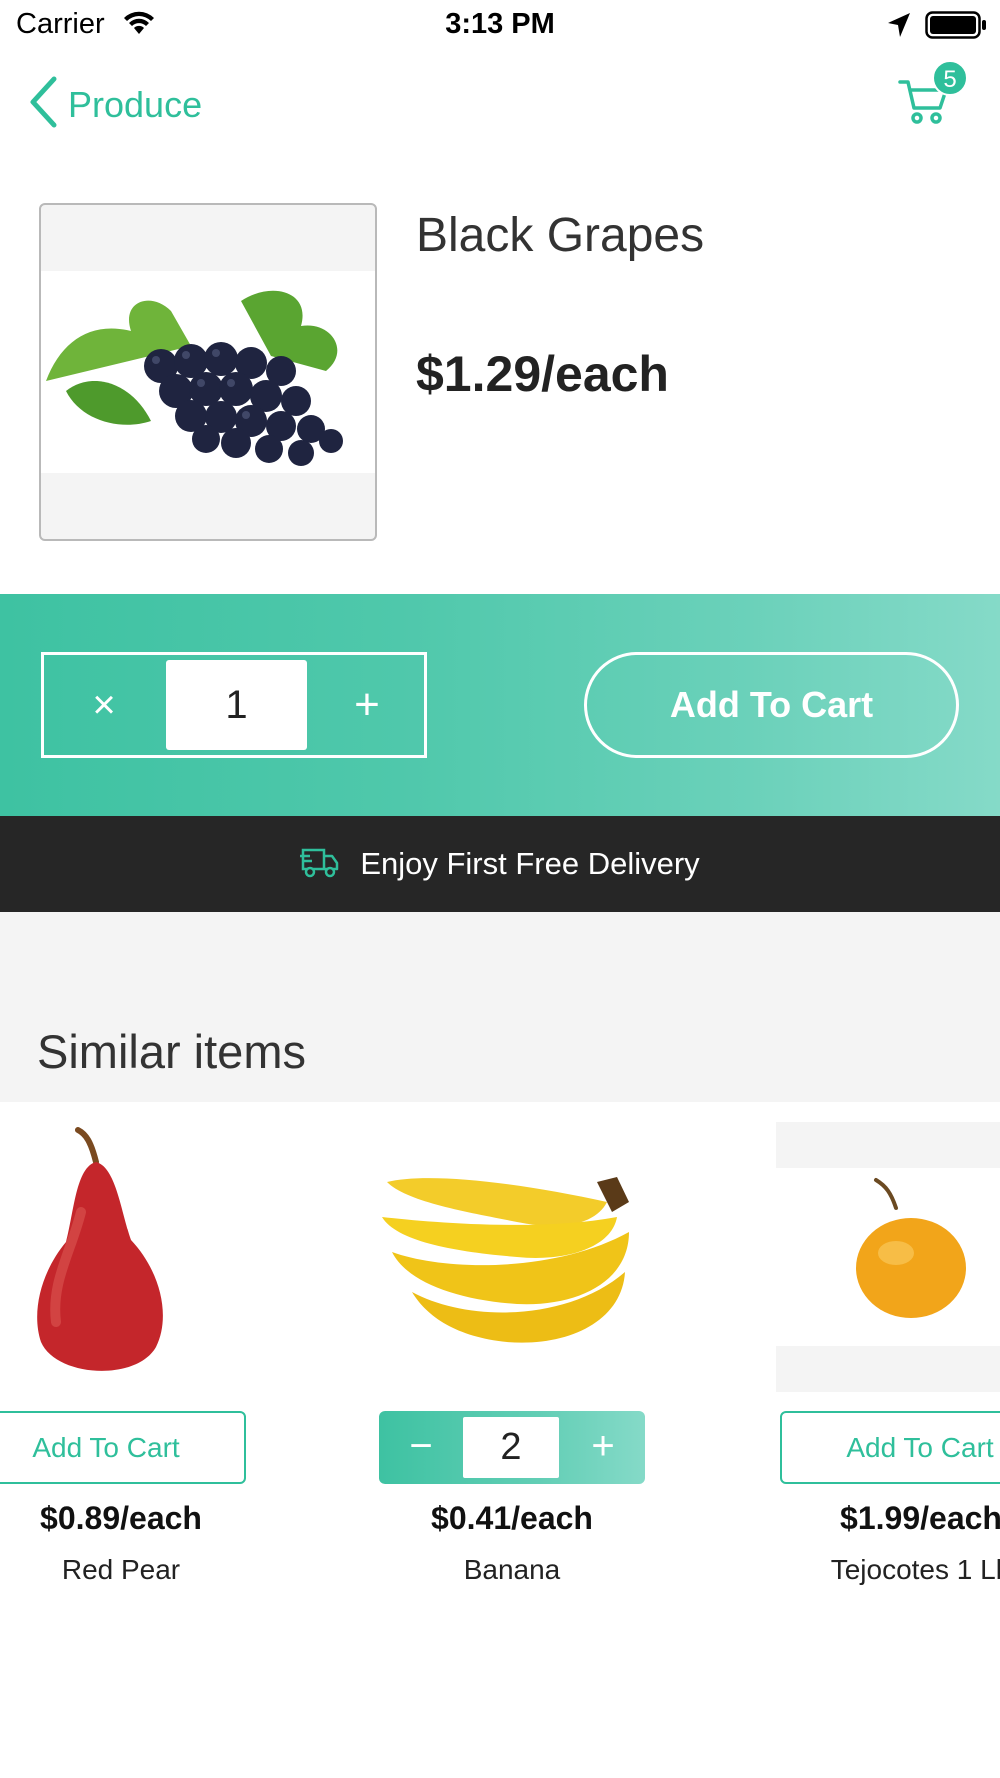 Image resolution: width=1000 pixels, height=1778 pixels. I want to click on back-button: Produce, so click(115, 104).